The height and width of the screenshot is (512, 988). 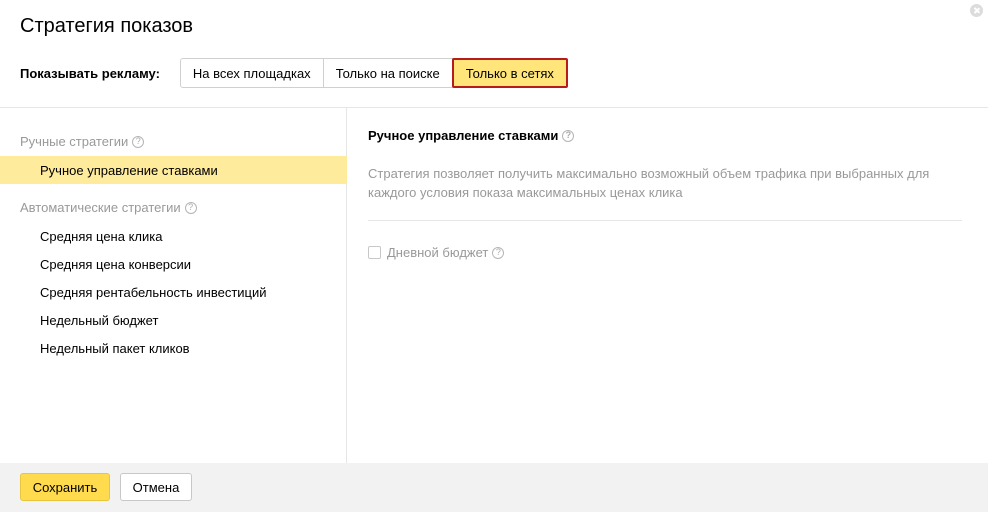 I want to click on strategy-heading-text: Ручное управление ставками, so click(x=463, y=135).